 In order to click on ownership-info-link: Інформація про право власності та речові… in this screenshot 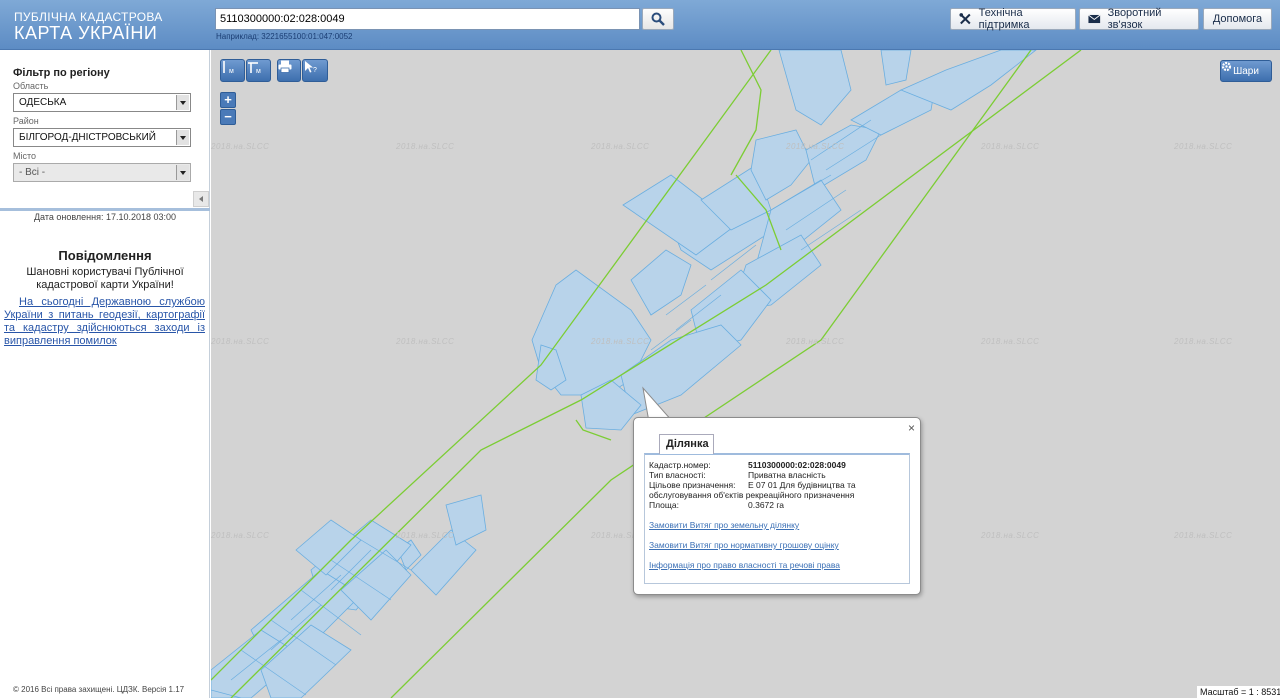, I will do `click(744, 565)`.